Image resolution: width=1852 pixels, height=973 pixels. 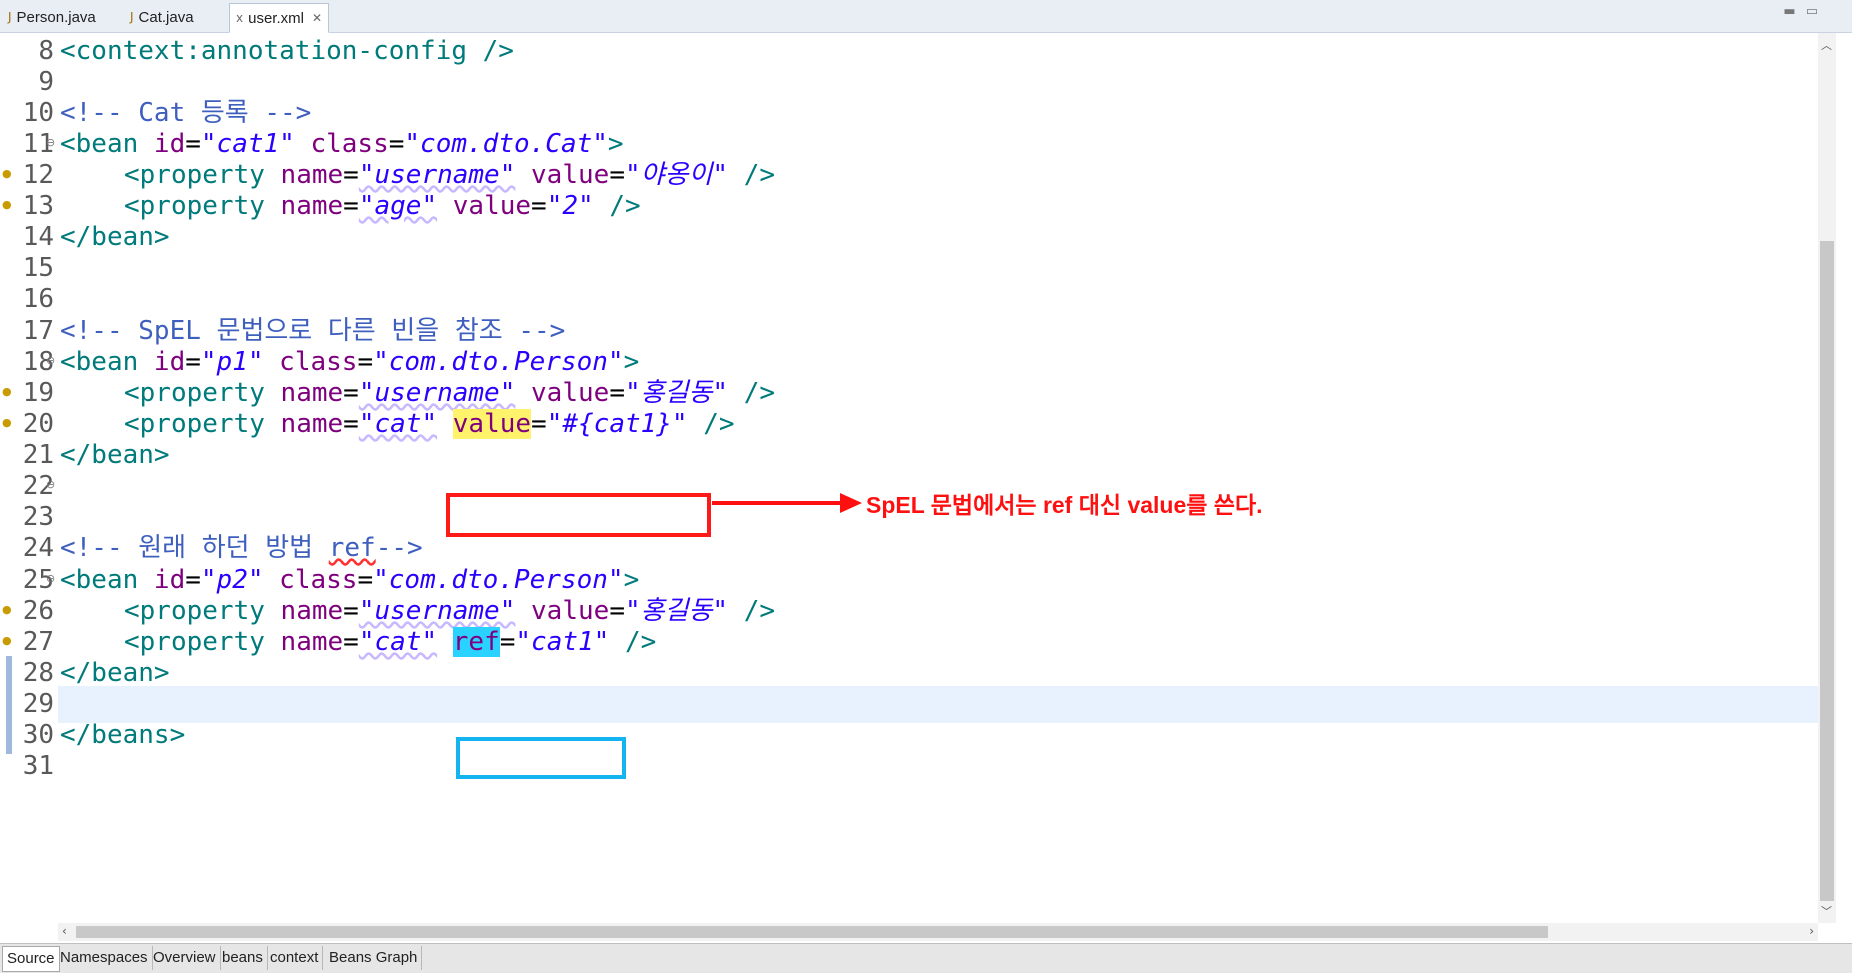 What do you see at coordinates (1826, 911) in the screenshot?
I see `scroll-down-icon: ﹀` at bounding box center [1826, 911].